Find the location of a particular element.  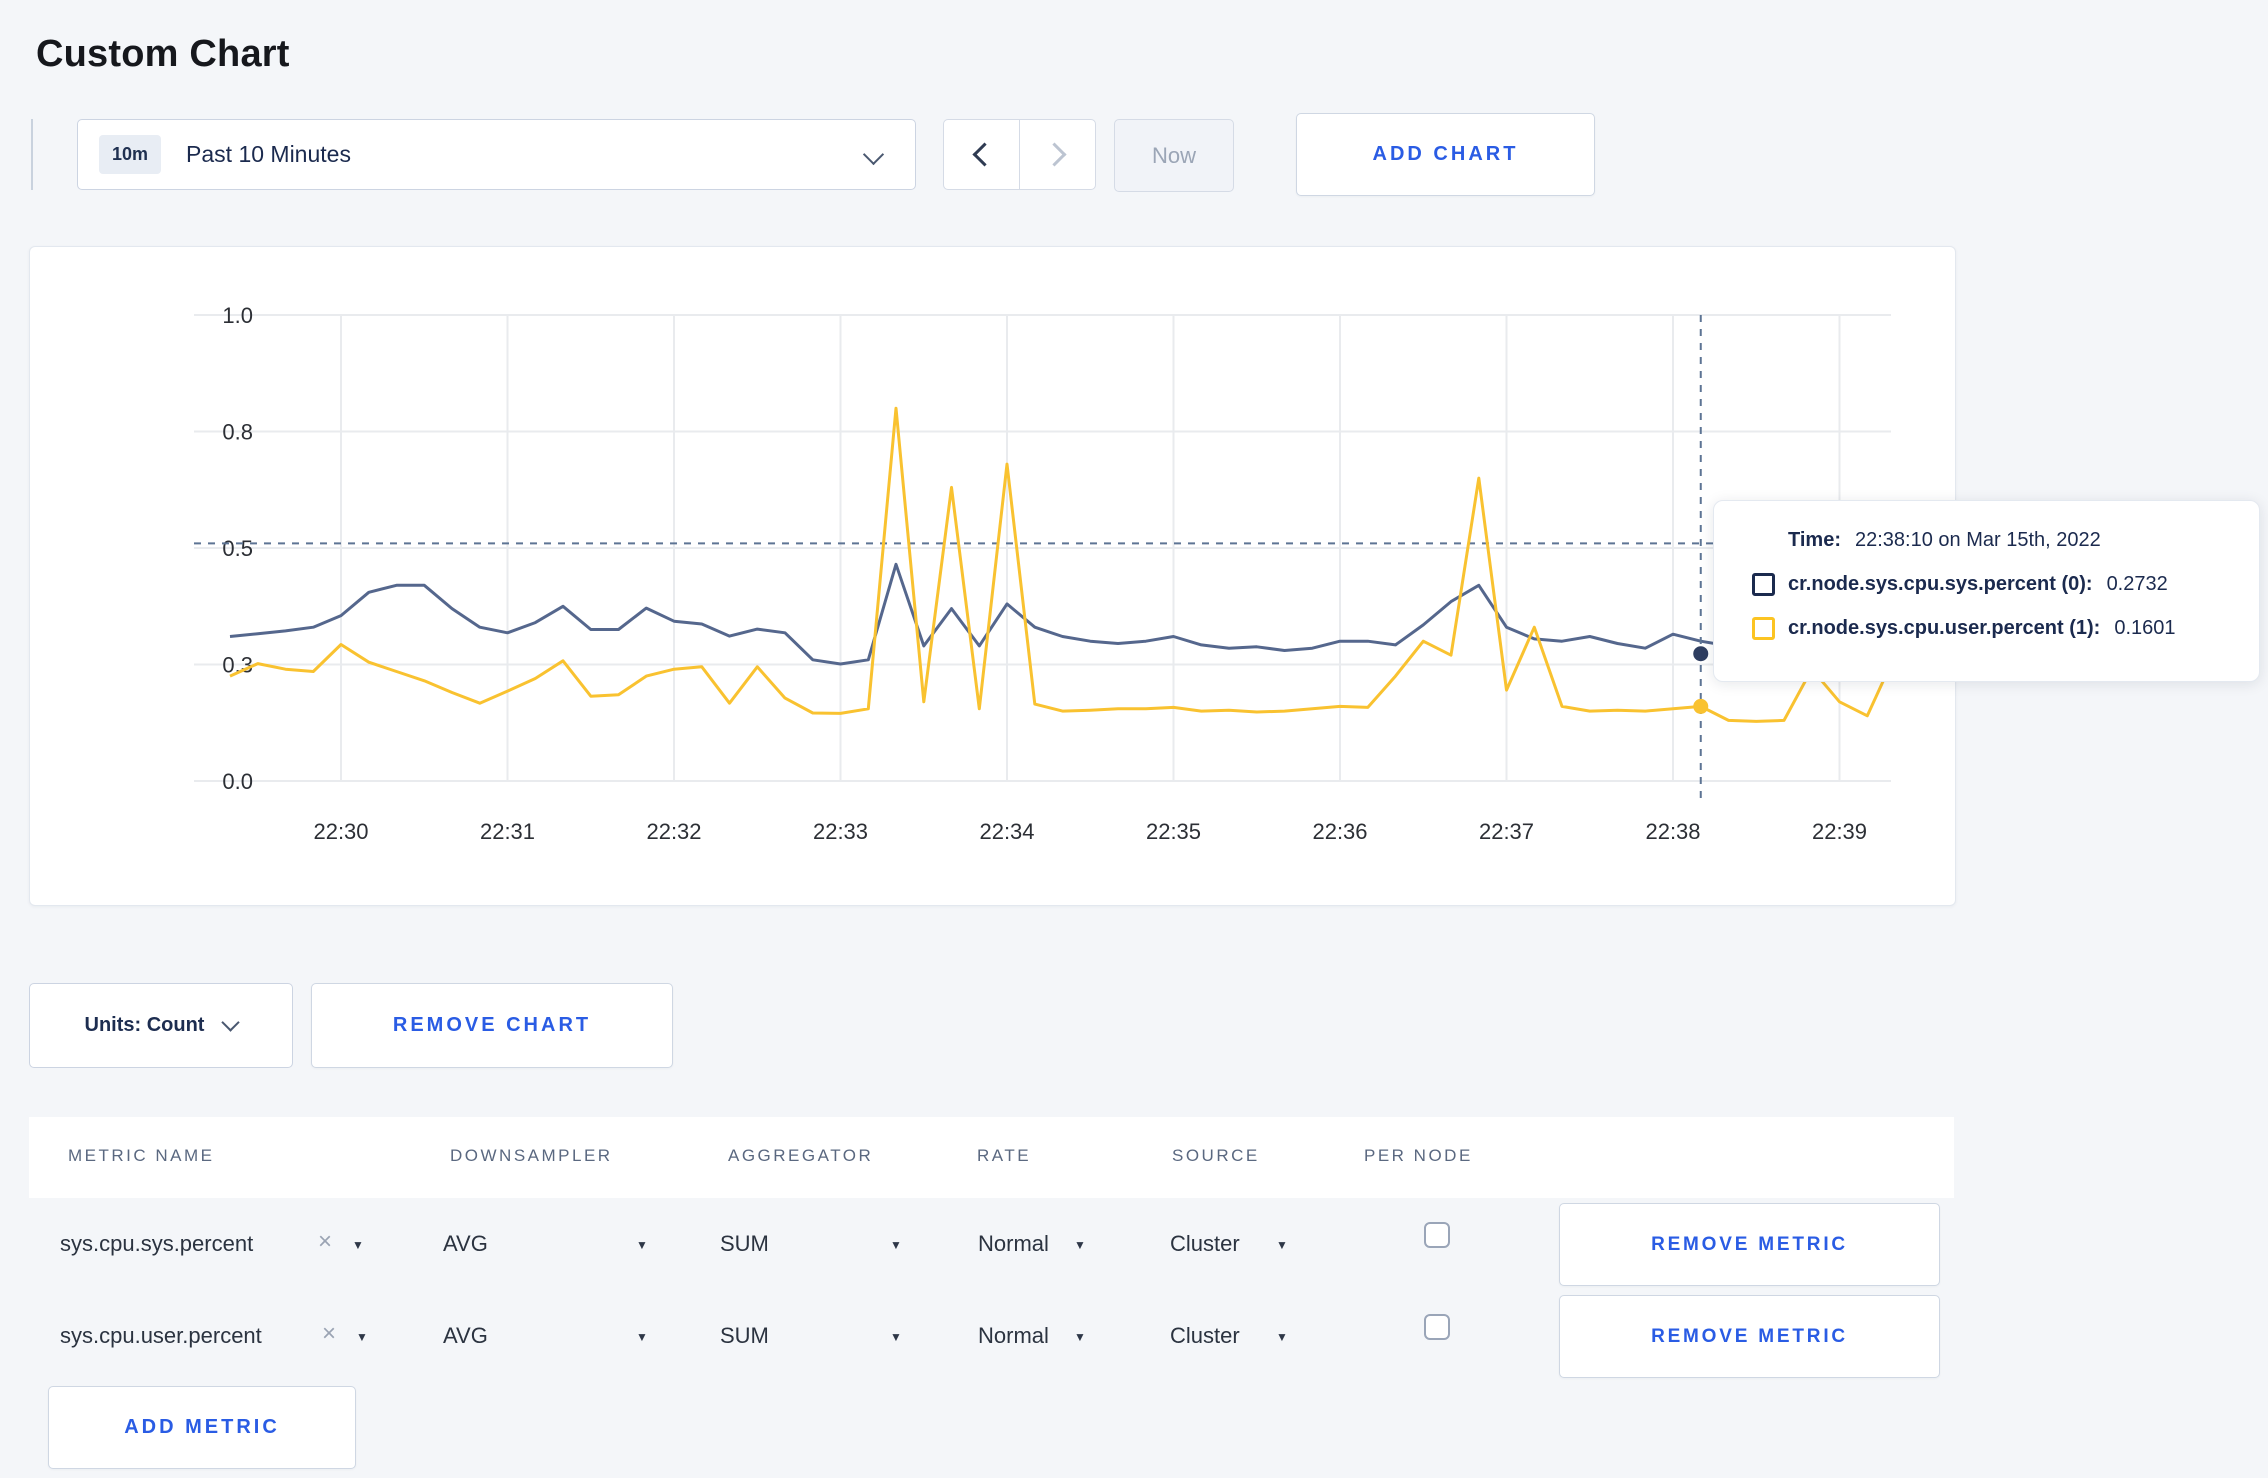

time-back-button is located at coordinates (982, 154).